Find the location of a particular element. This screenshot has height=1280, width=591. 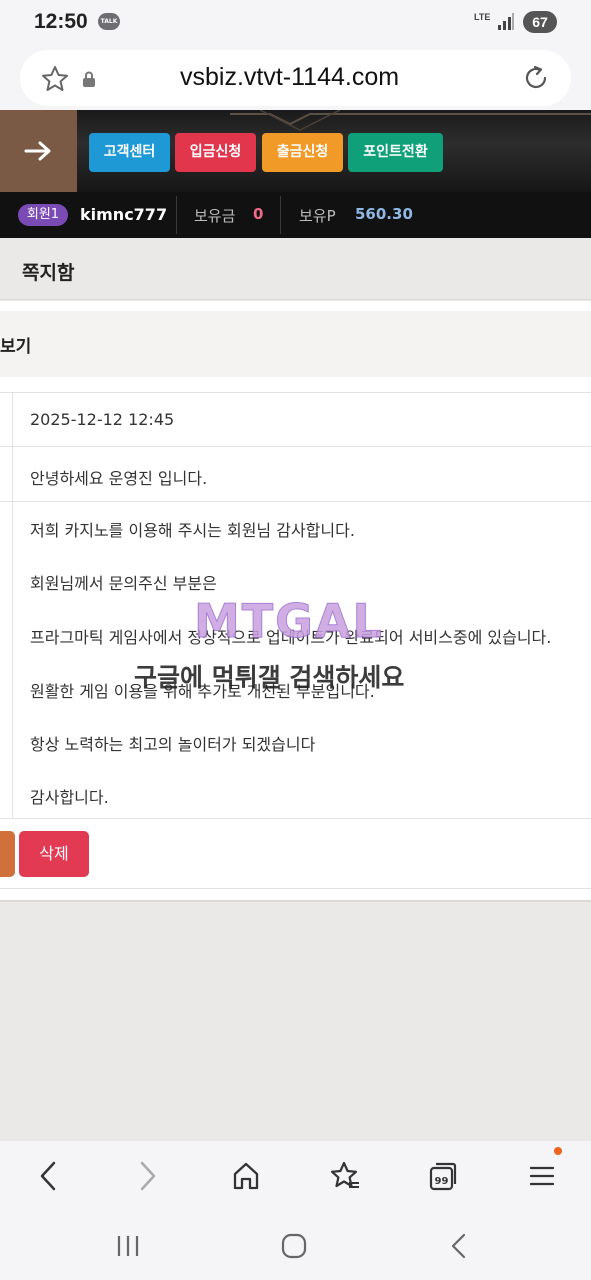

tabs-count: 99 is located at coordinates (442, 1181).